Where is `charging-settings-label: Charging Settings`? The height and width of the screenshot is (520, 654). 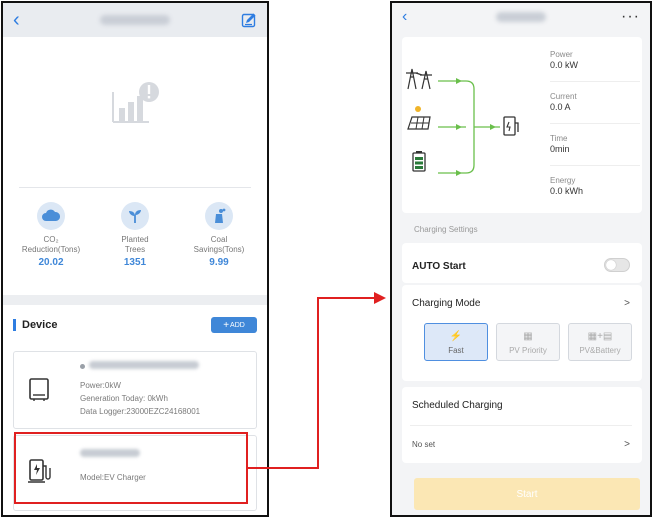 charging-settings-label: Charging Settings is located at coordinates (446, 229).